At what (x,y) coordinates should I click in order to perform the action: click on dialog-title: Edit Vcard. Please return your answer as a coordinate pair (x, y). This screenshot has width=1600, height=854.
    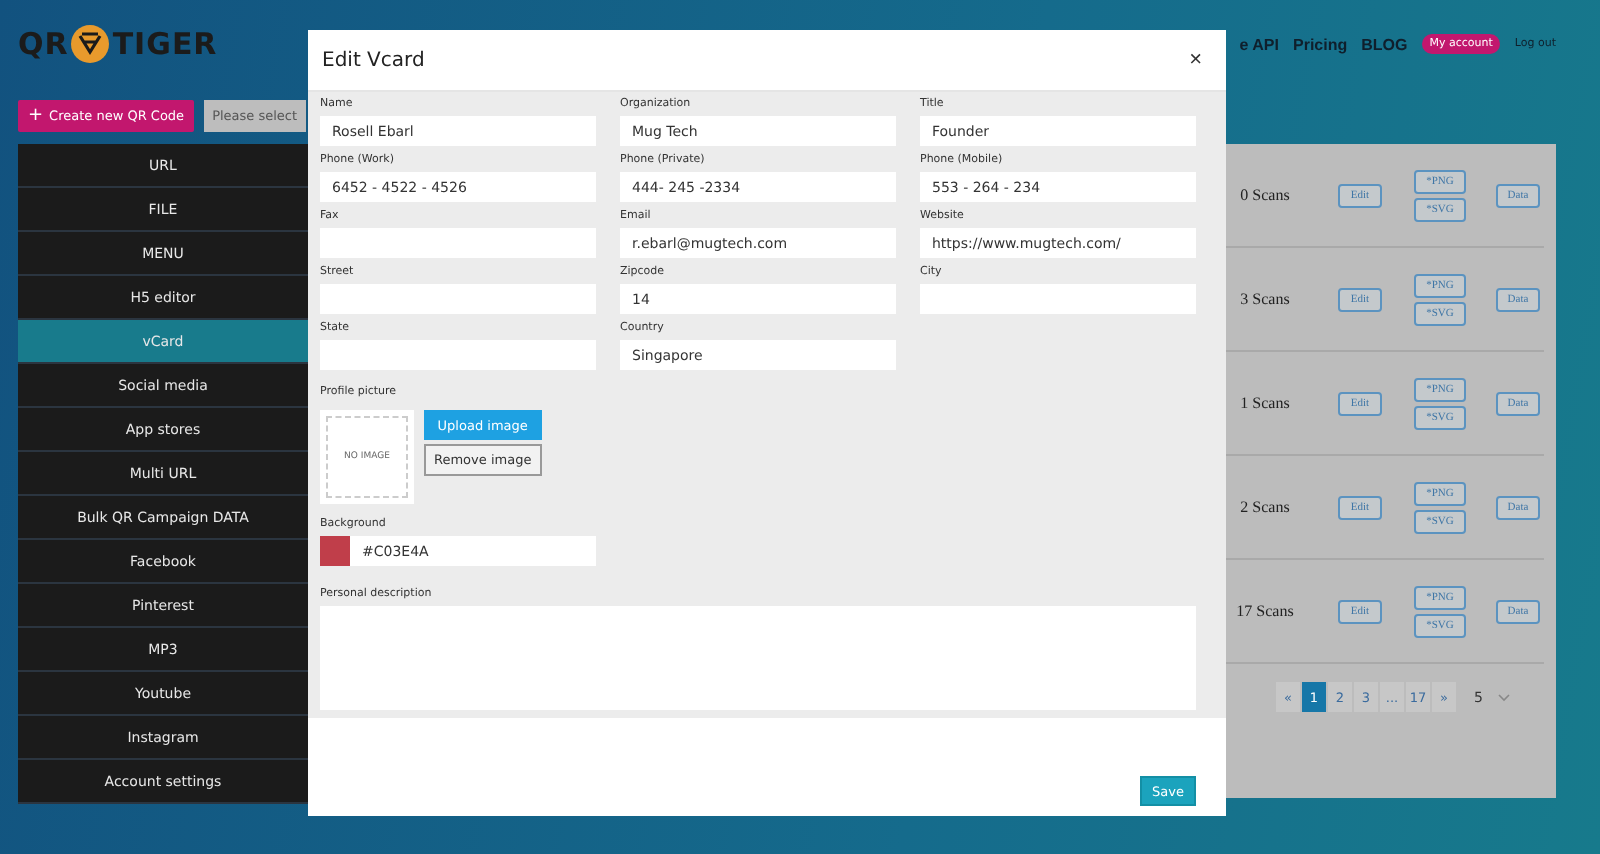
    Looking at the image, I should click on (373, 60).